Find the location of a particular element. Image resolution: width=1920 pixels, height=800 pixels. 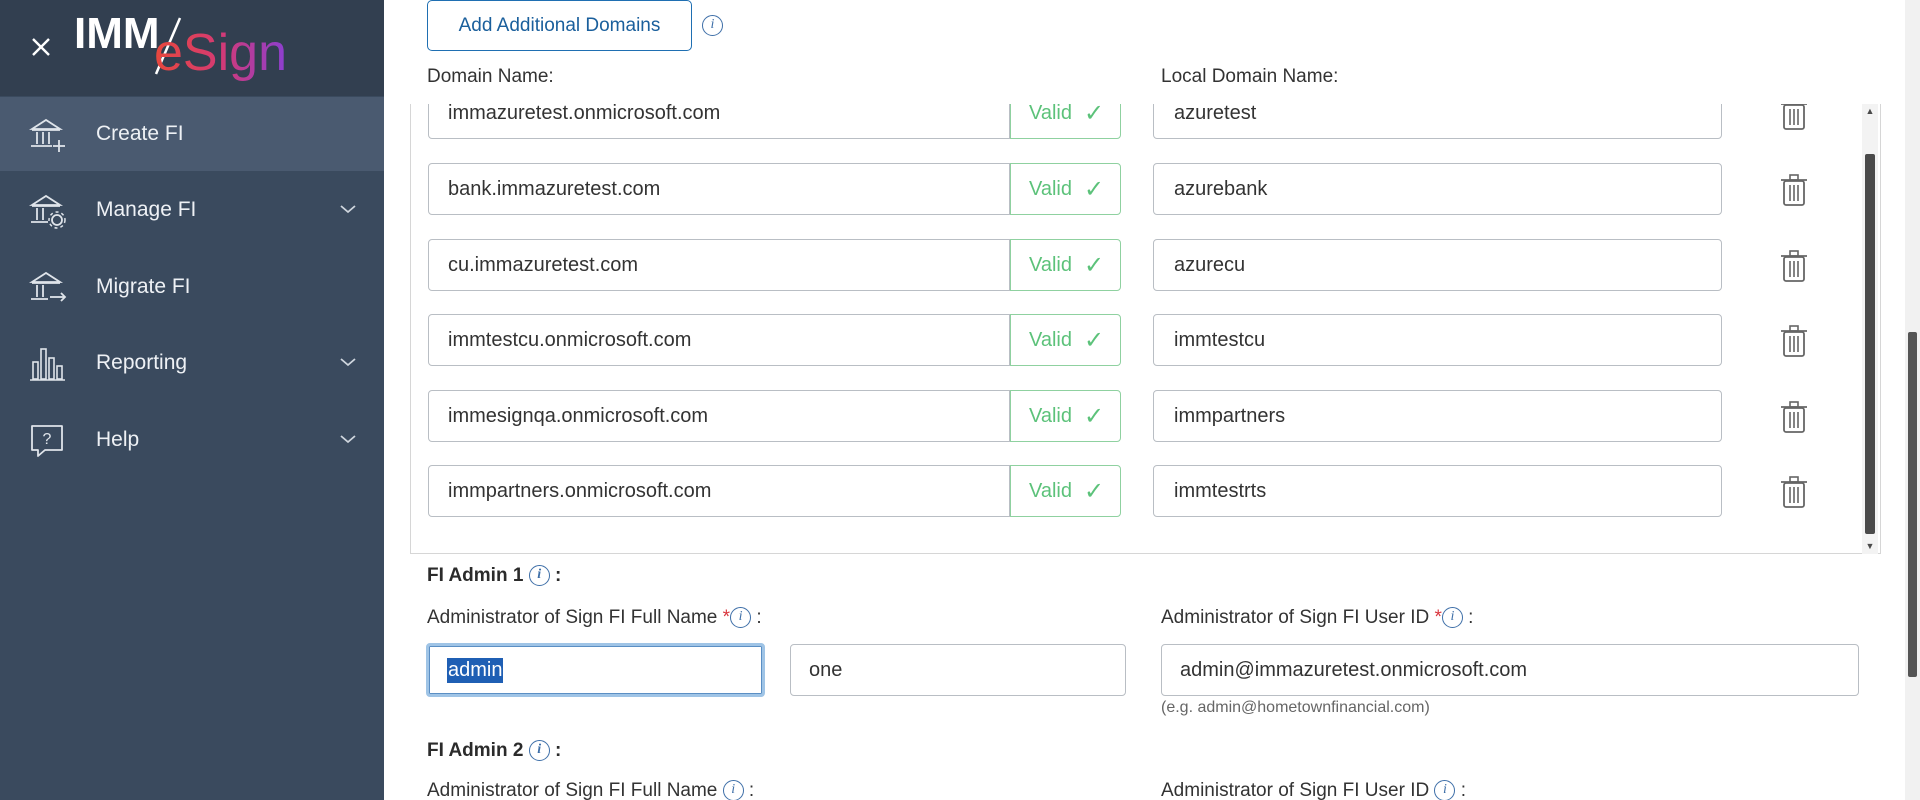

sidebar-item-label: Manage FI is located at coordinates (146, 209).